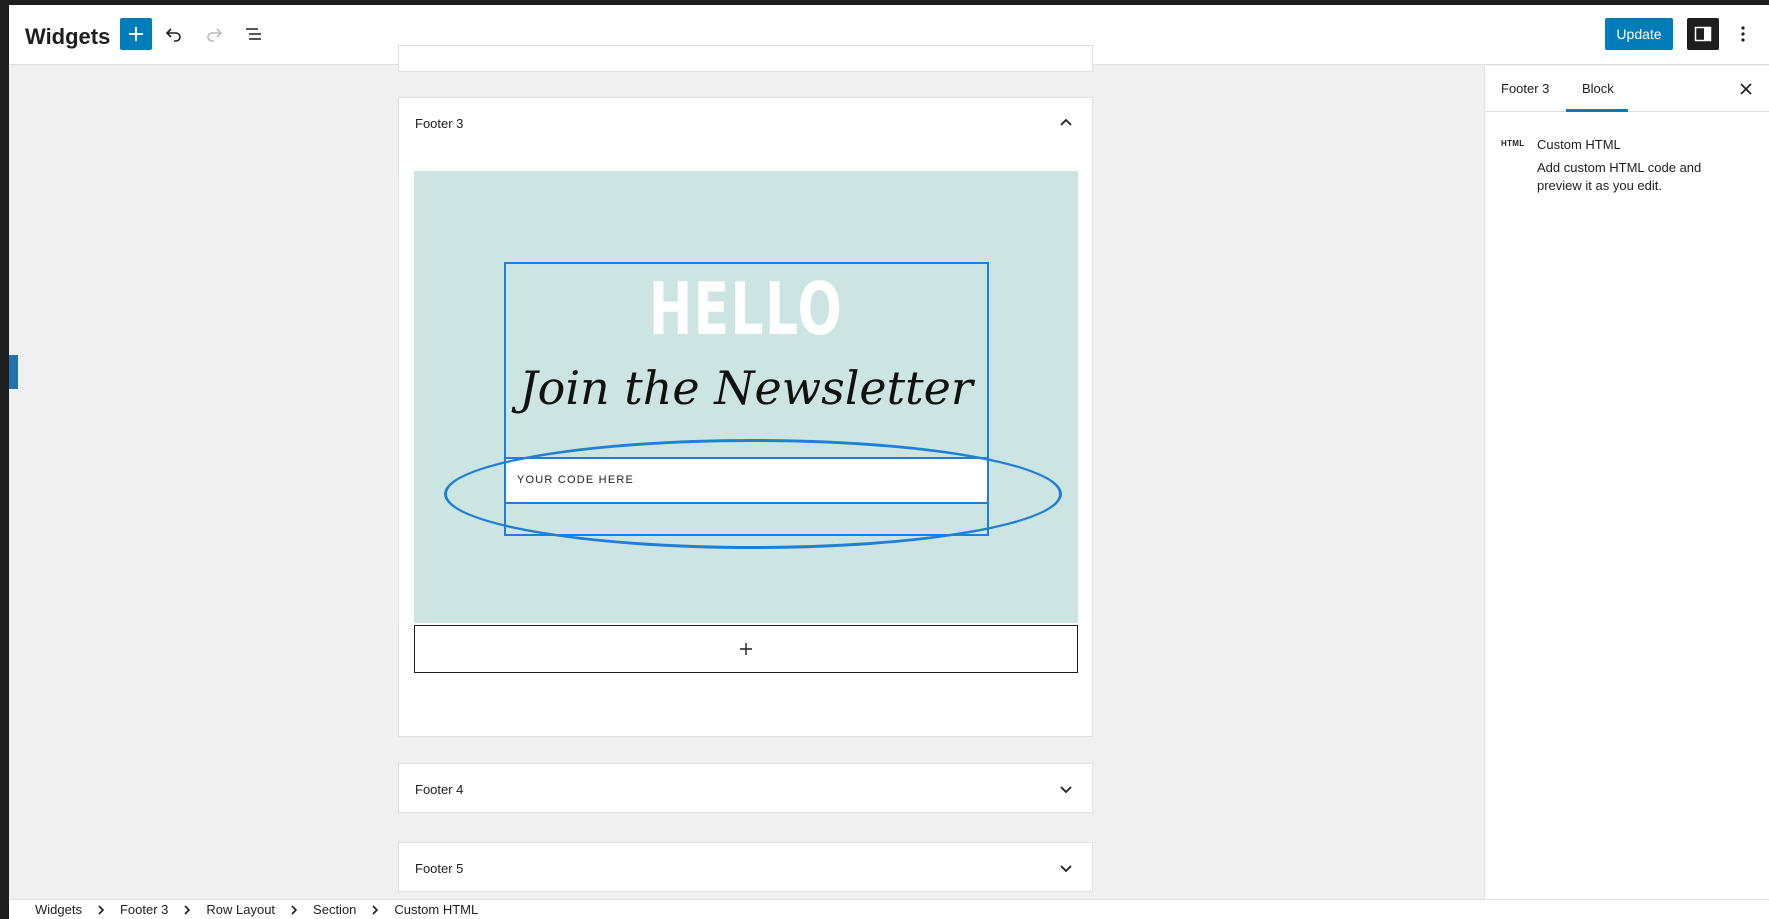  I want to click on undo-icon, so click(173, 35).